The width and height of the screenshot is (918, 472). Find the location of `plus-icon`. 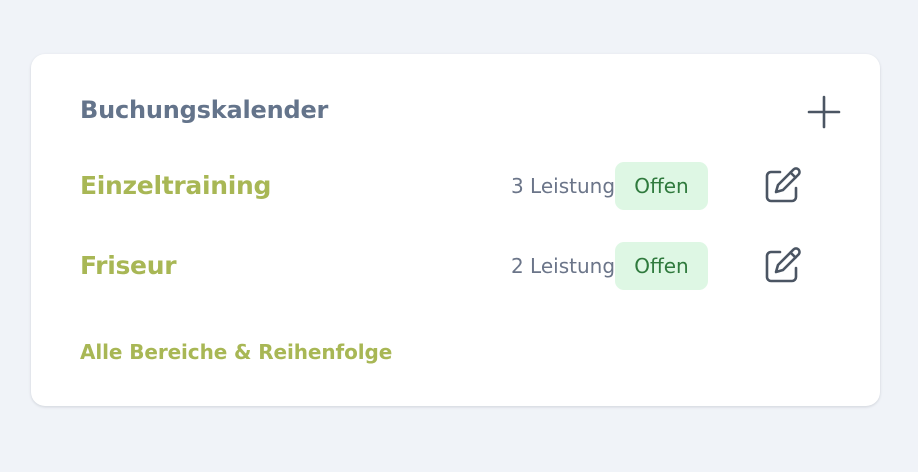

plus-icon is located at coordinates (824, 112).